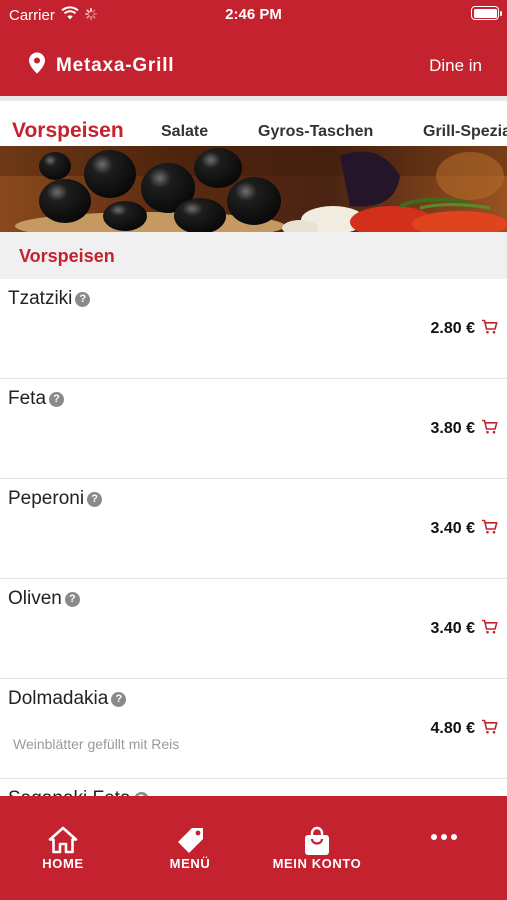 This screenshot has width=507, height=900. What do you see at coordinates (69, 792) in the screenshot?
I see `menu-item-name: Saganaki Feta` at bounding box center [69, 792].